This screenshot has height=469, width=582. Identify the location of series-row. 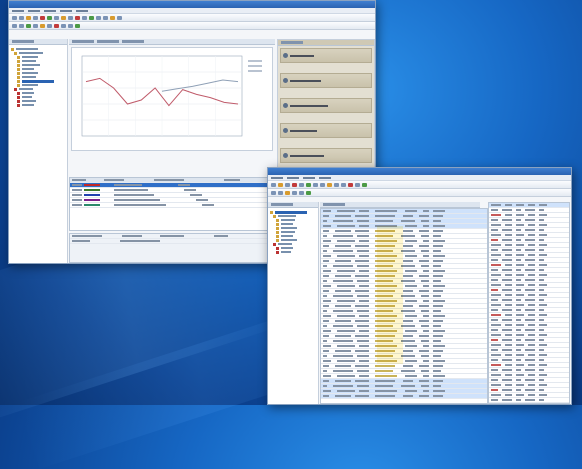
(173, 205).